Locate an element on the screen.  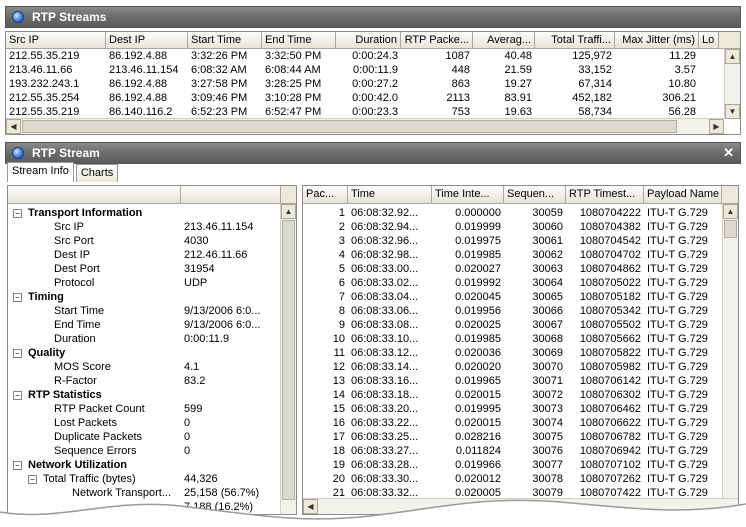
scroll-down-icon: ▼ is located at coordinates (732, 111).